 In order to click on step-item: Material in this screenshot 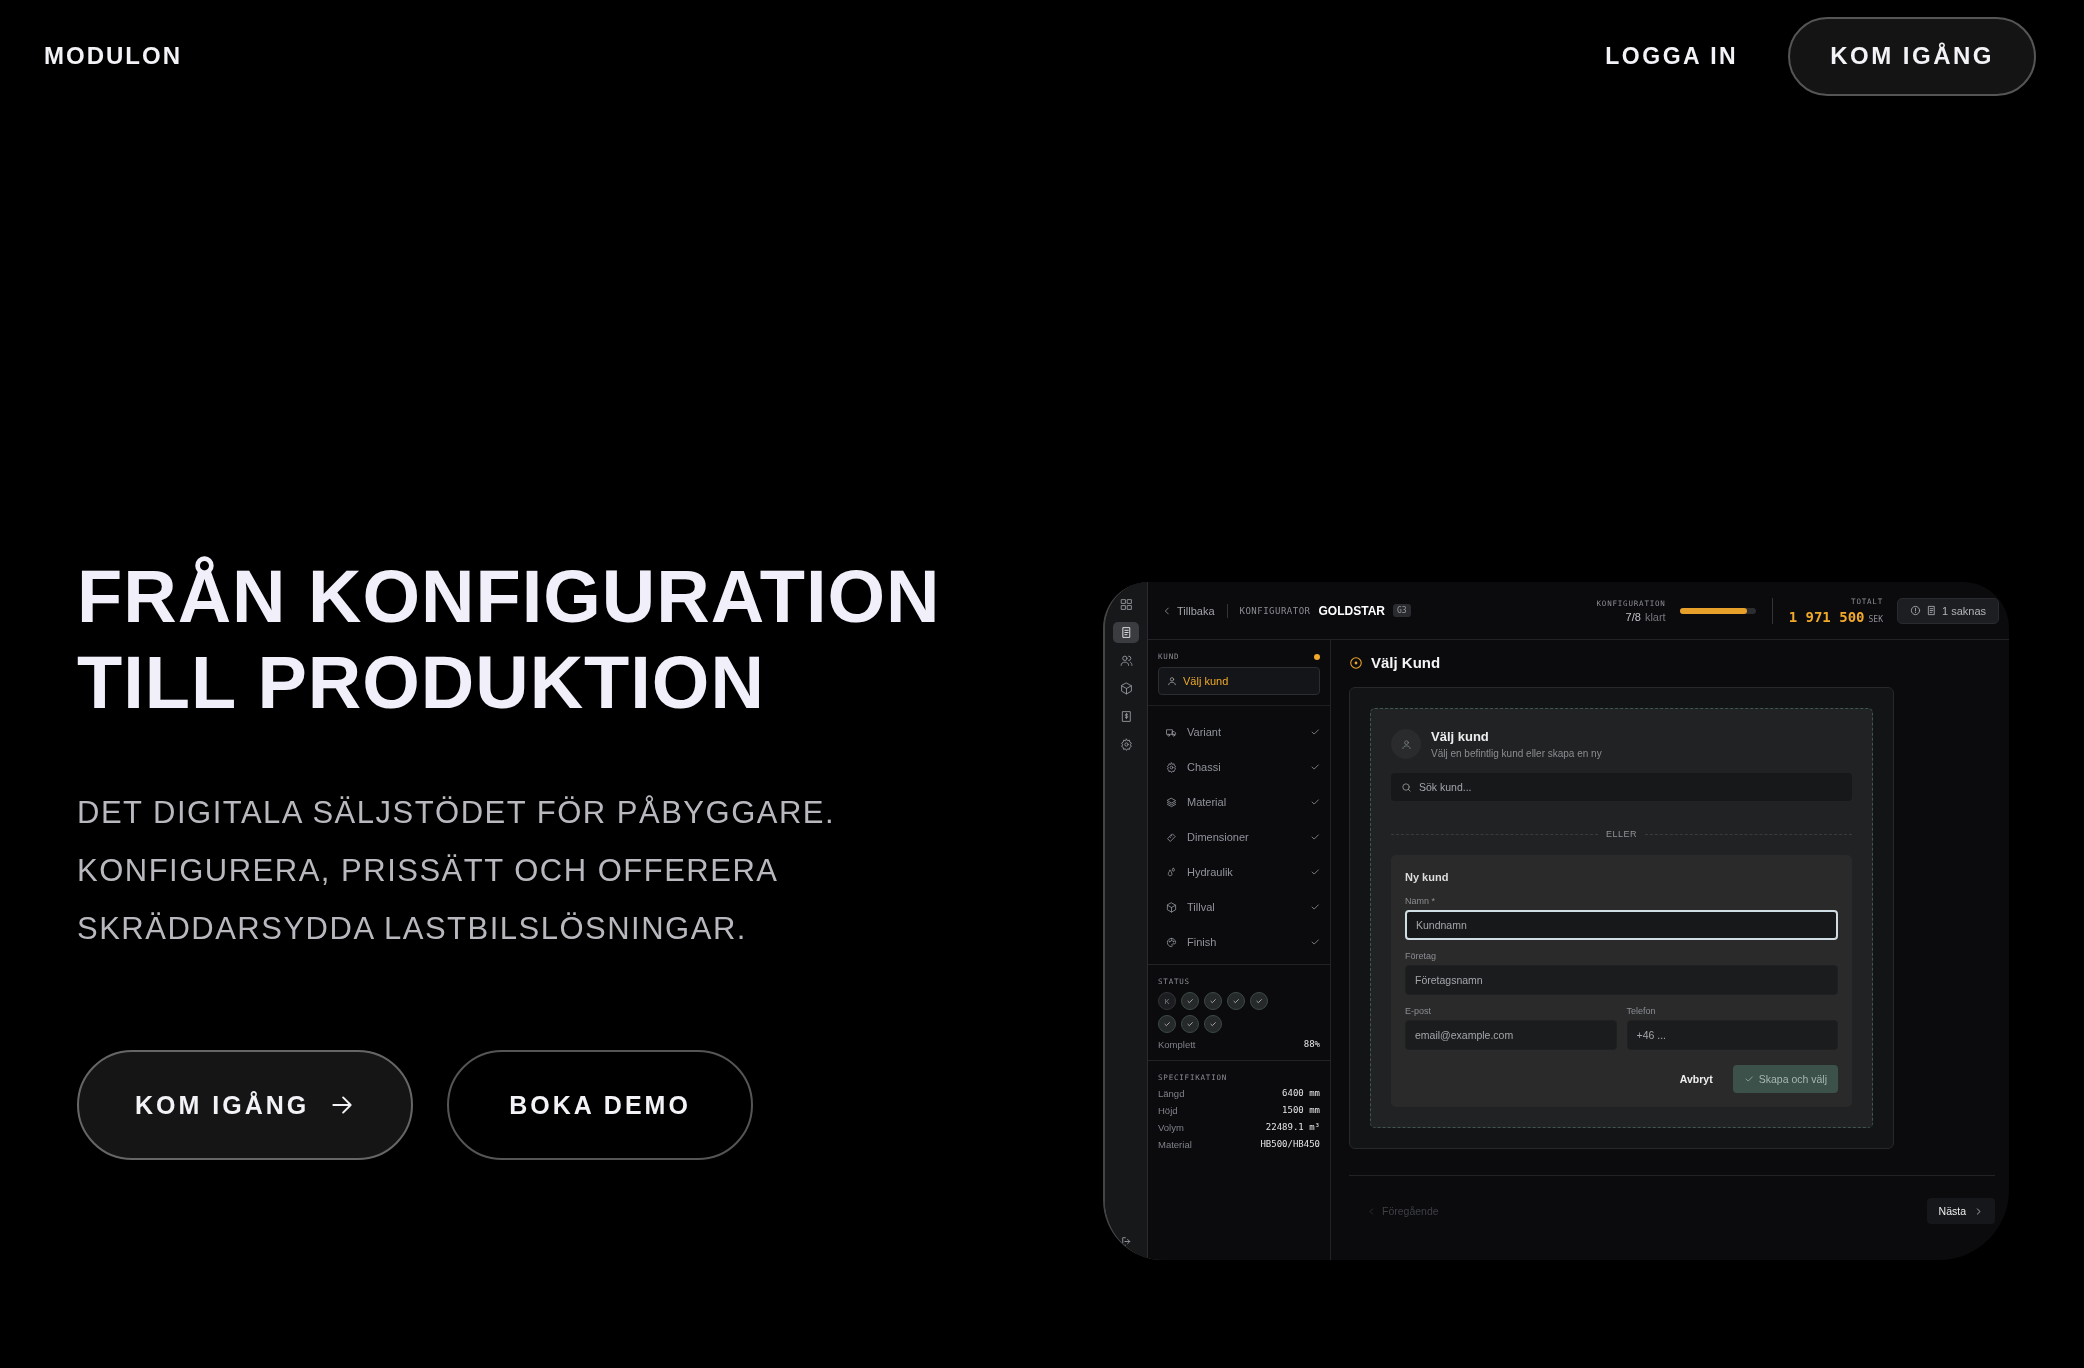, I will do `click(1239, 802)`.